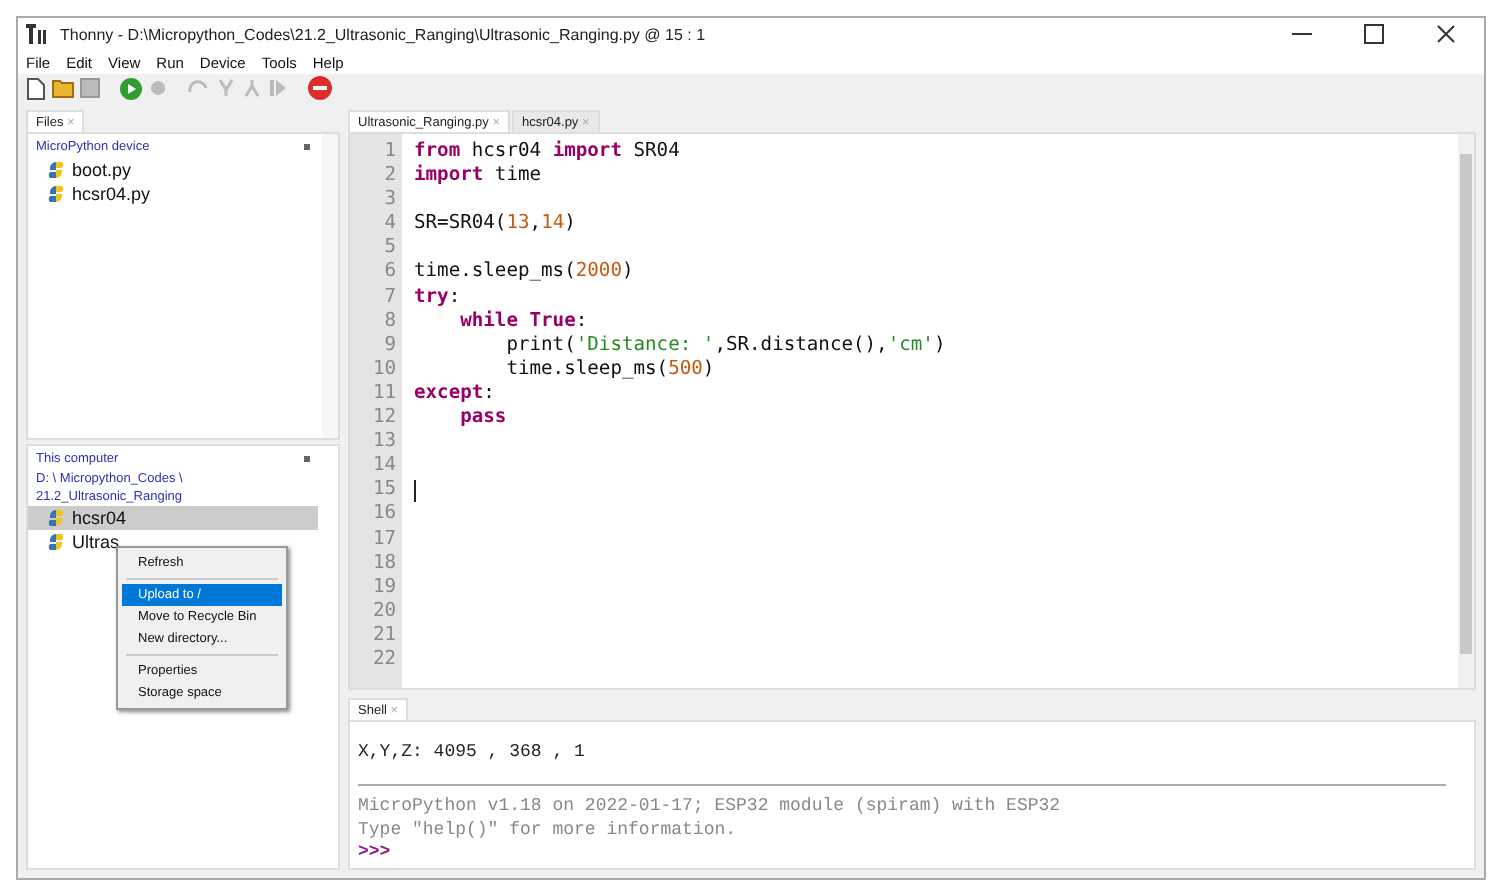  I want to click on close-icon, so click(1446, 34).